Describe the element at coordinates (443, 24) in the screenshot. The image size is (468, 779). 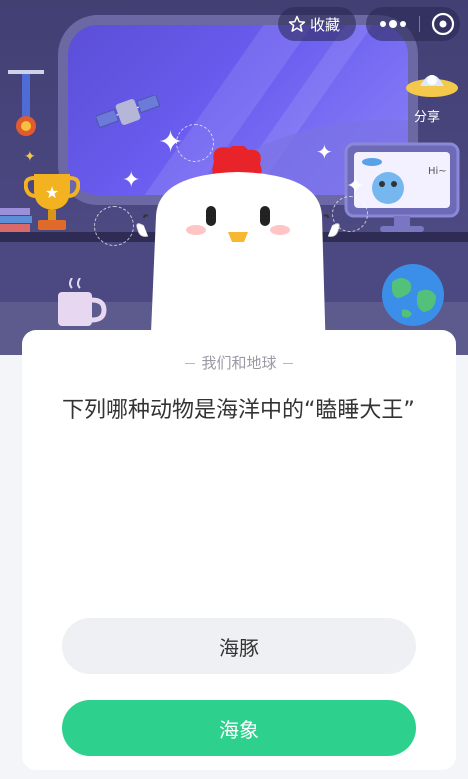
I see `close-circle-icon` at that location.